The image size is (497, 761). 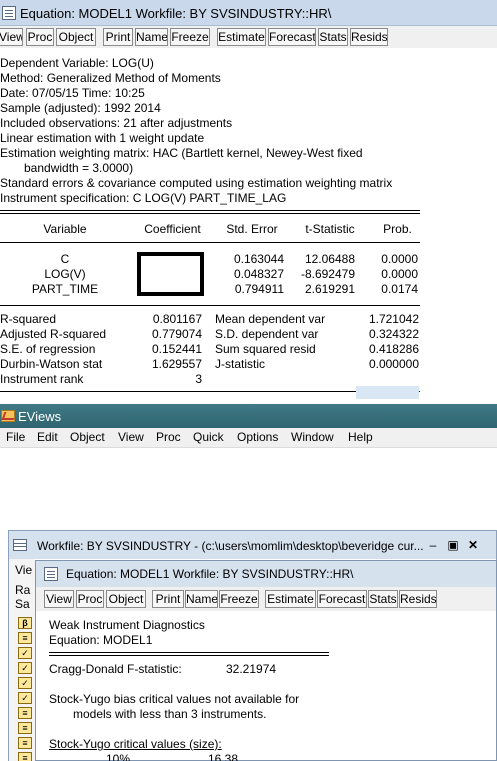 I want to click on menu-edit: Edit, so click(x=47, y=437).